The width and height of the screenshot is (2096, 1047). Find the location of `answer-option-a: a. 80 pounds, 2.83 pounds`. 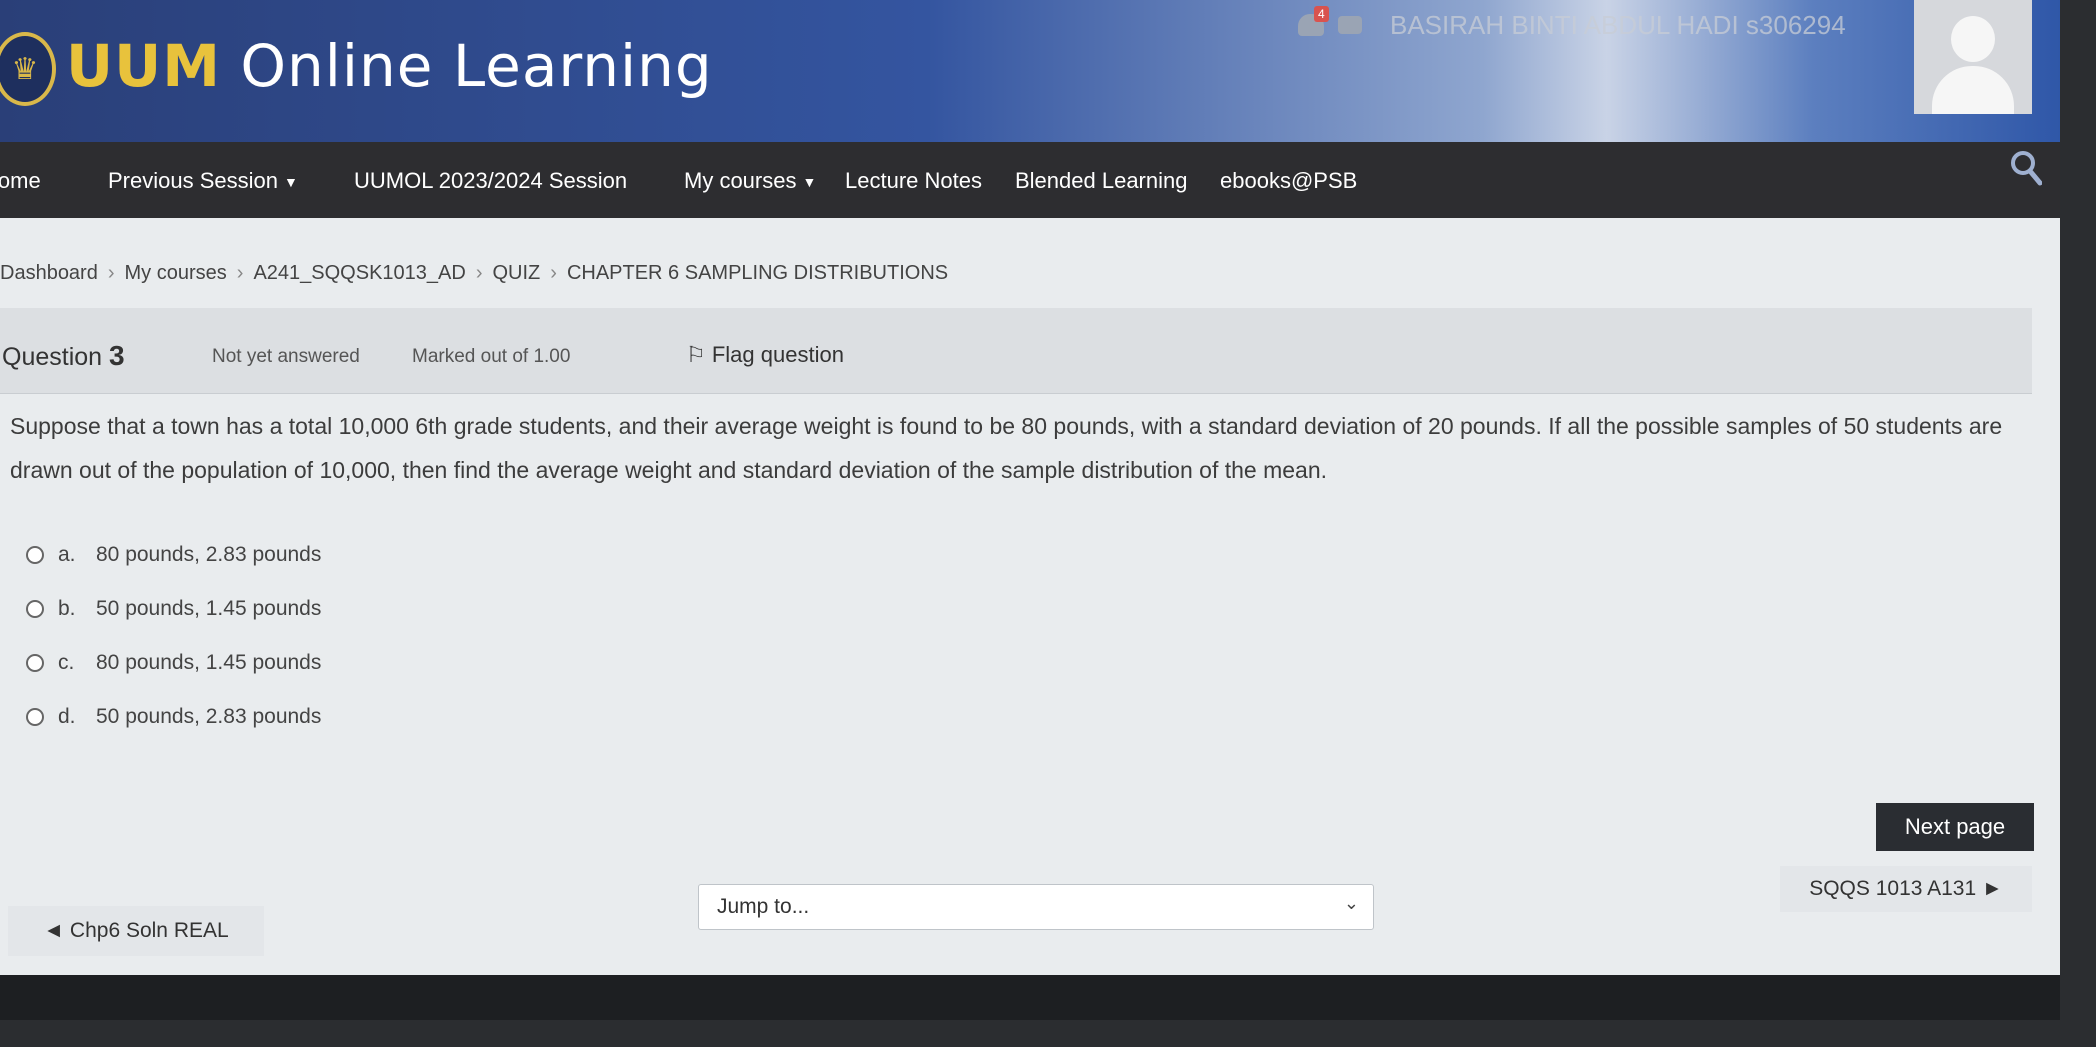

answer-option-a: a. 80 pounds, 2.83 pounds is located at coordinates (173, 555).